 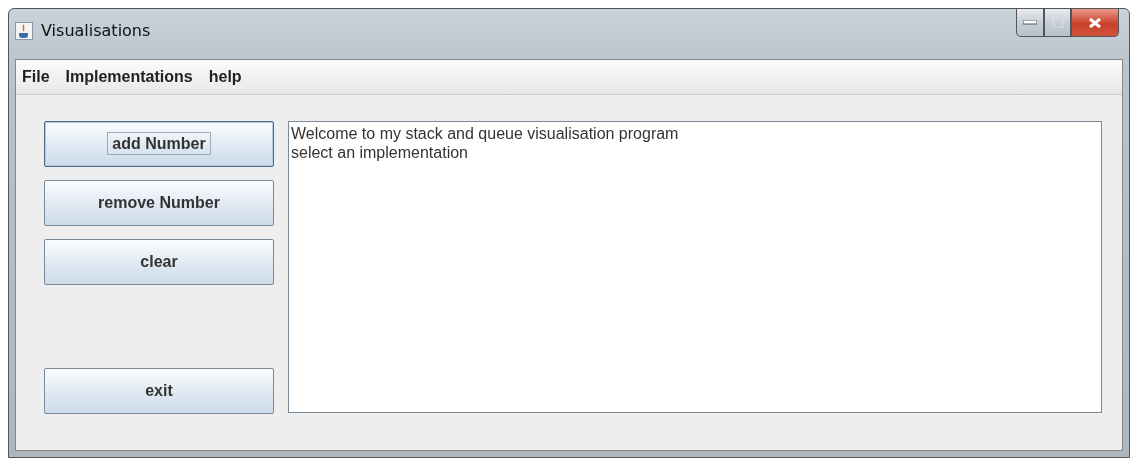 I want to click on cup-icon, so click(x=24, y=30).